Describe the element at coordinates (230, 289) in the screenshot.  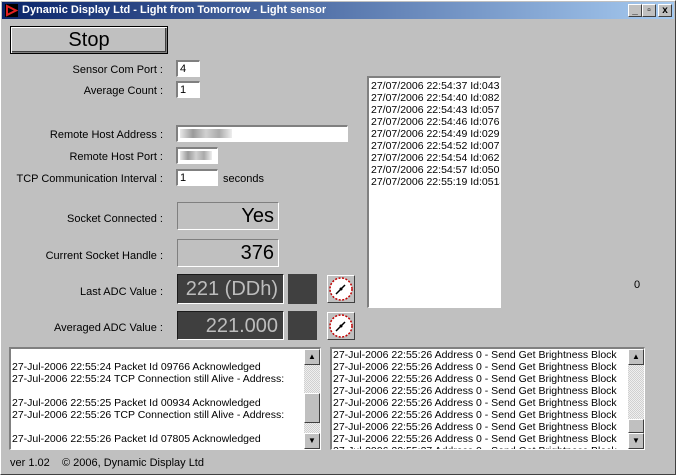
I see `last-adc-display: 221 (DDh)` at that location.